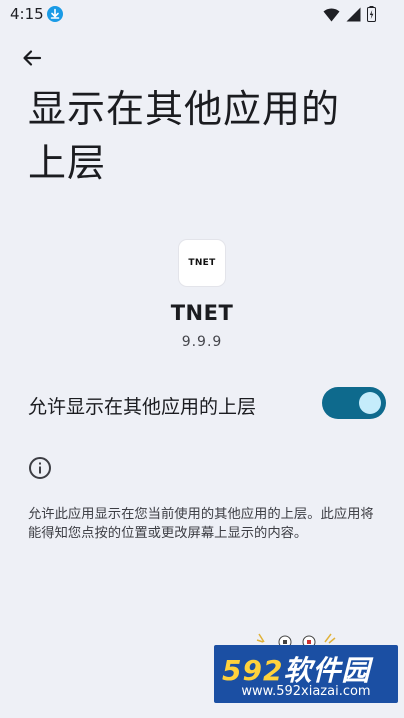 This screenshot has height=718, width=404. What do you see at coordinates (27, 14) in the screenshot?
I see `status-time: 4:15` at bounding box center [27, 14].